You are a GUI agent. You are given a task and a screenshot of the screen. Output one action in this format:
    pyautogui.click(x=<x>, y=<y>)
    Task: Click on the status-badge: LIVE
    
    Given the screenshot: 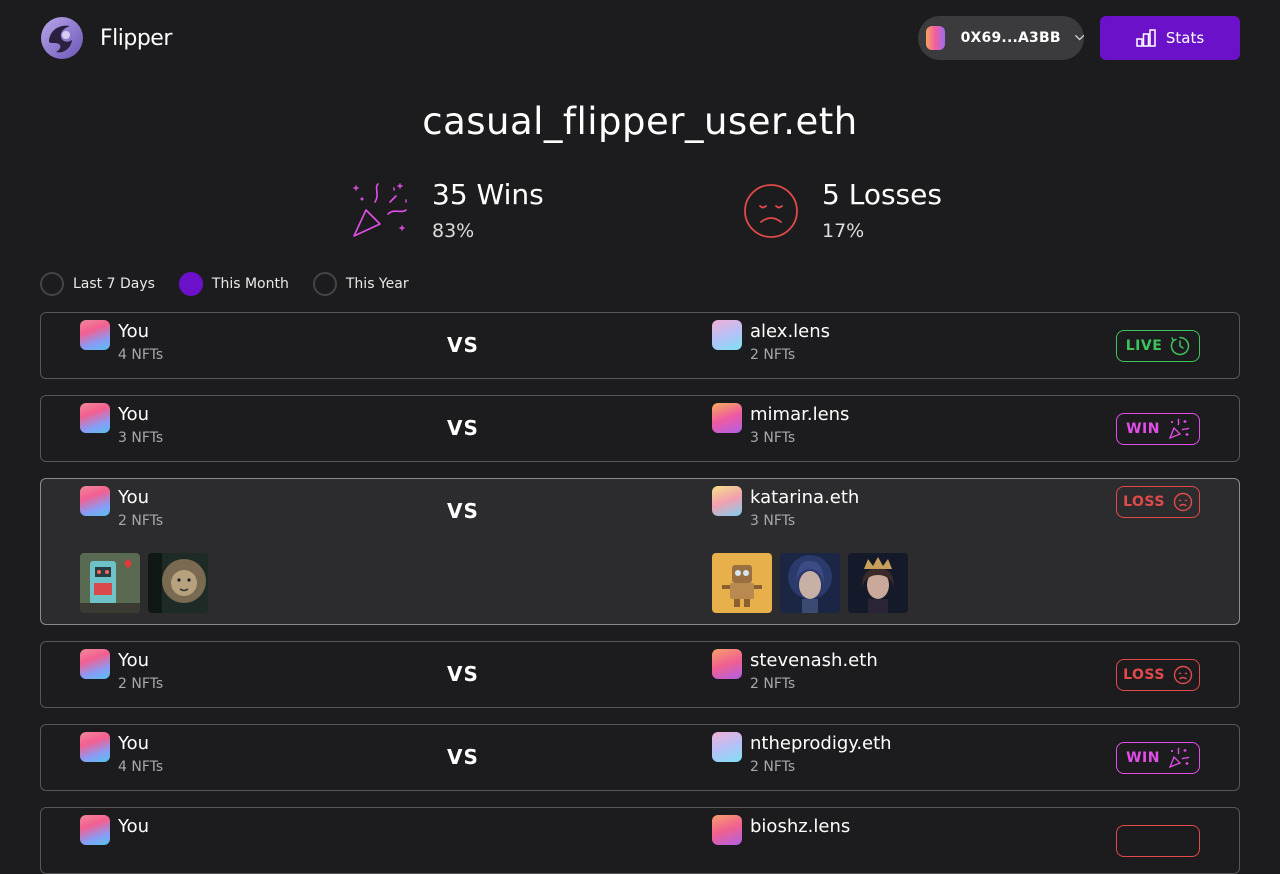 What is the action you would take?
    pyautogui.click(x=1158, y=346)
    